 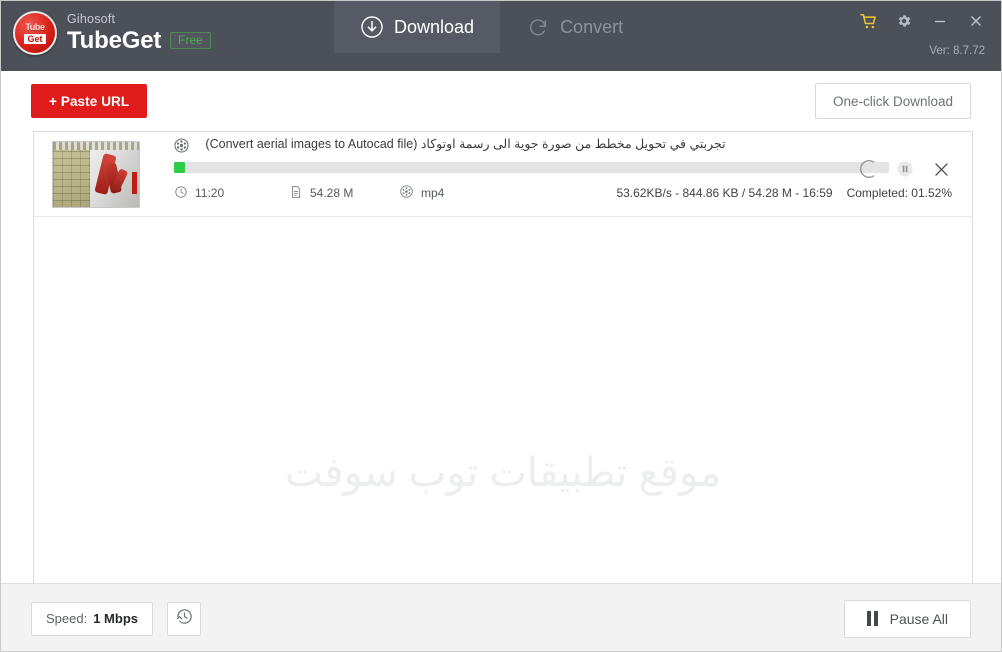 I want to click on progress-bar, so click(x=531, y=167).